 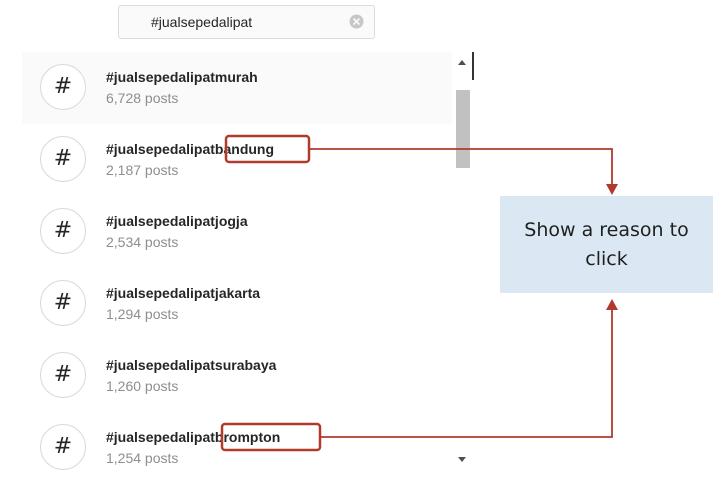 I want to click on callout-text: Show a reason to click, so click(x=606, y=244).